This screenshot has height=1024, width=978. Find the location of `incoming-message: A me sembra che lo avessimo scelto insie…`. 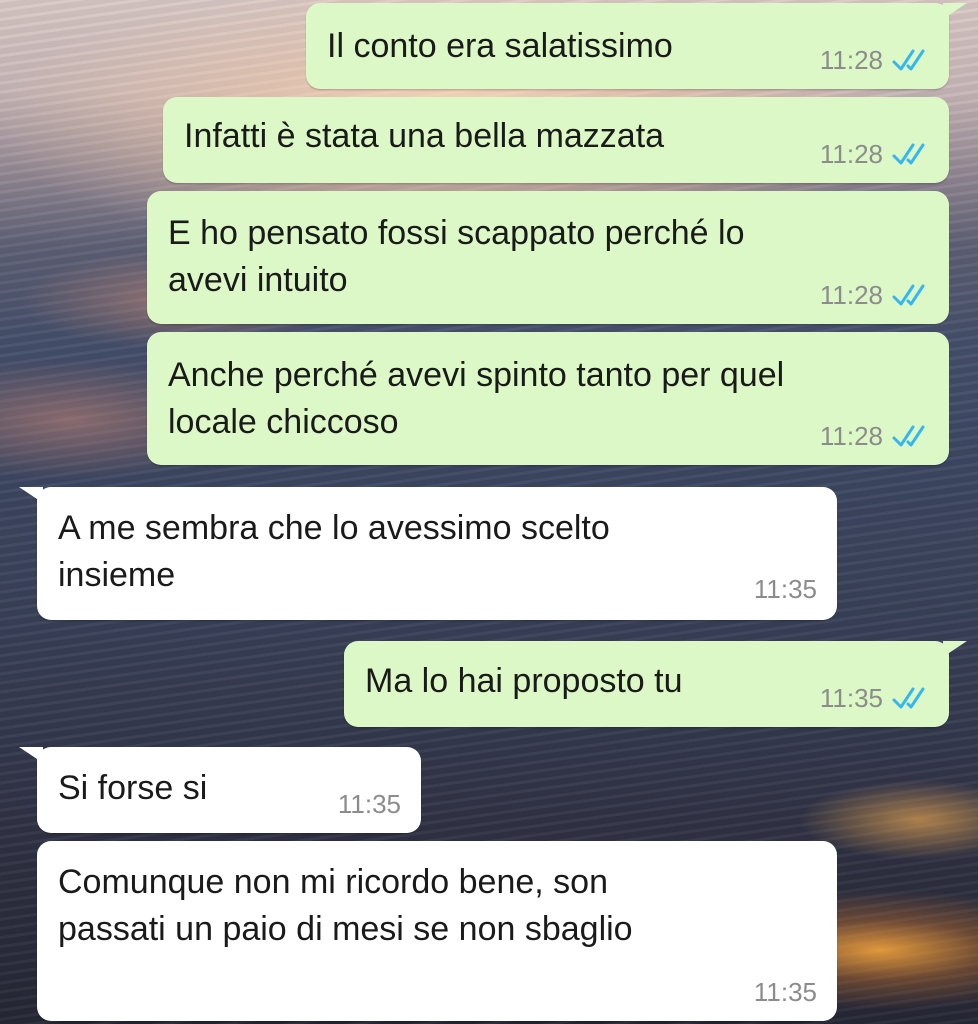

incoming-message: A me sembra che lo avessimo scelto insie… is located at coordinates (428, 553).